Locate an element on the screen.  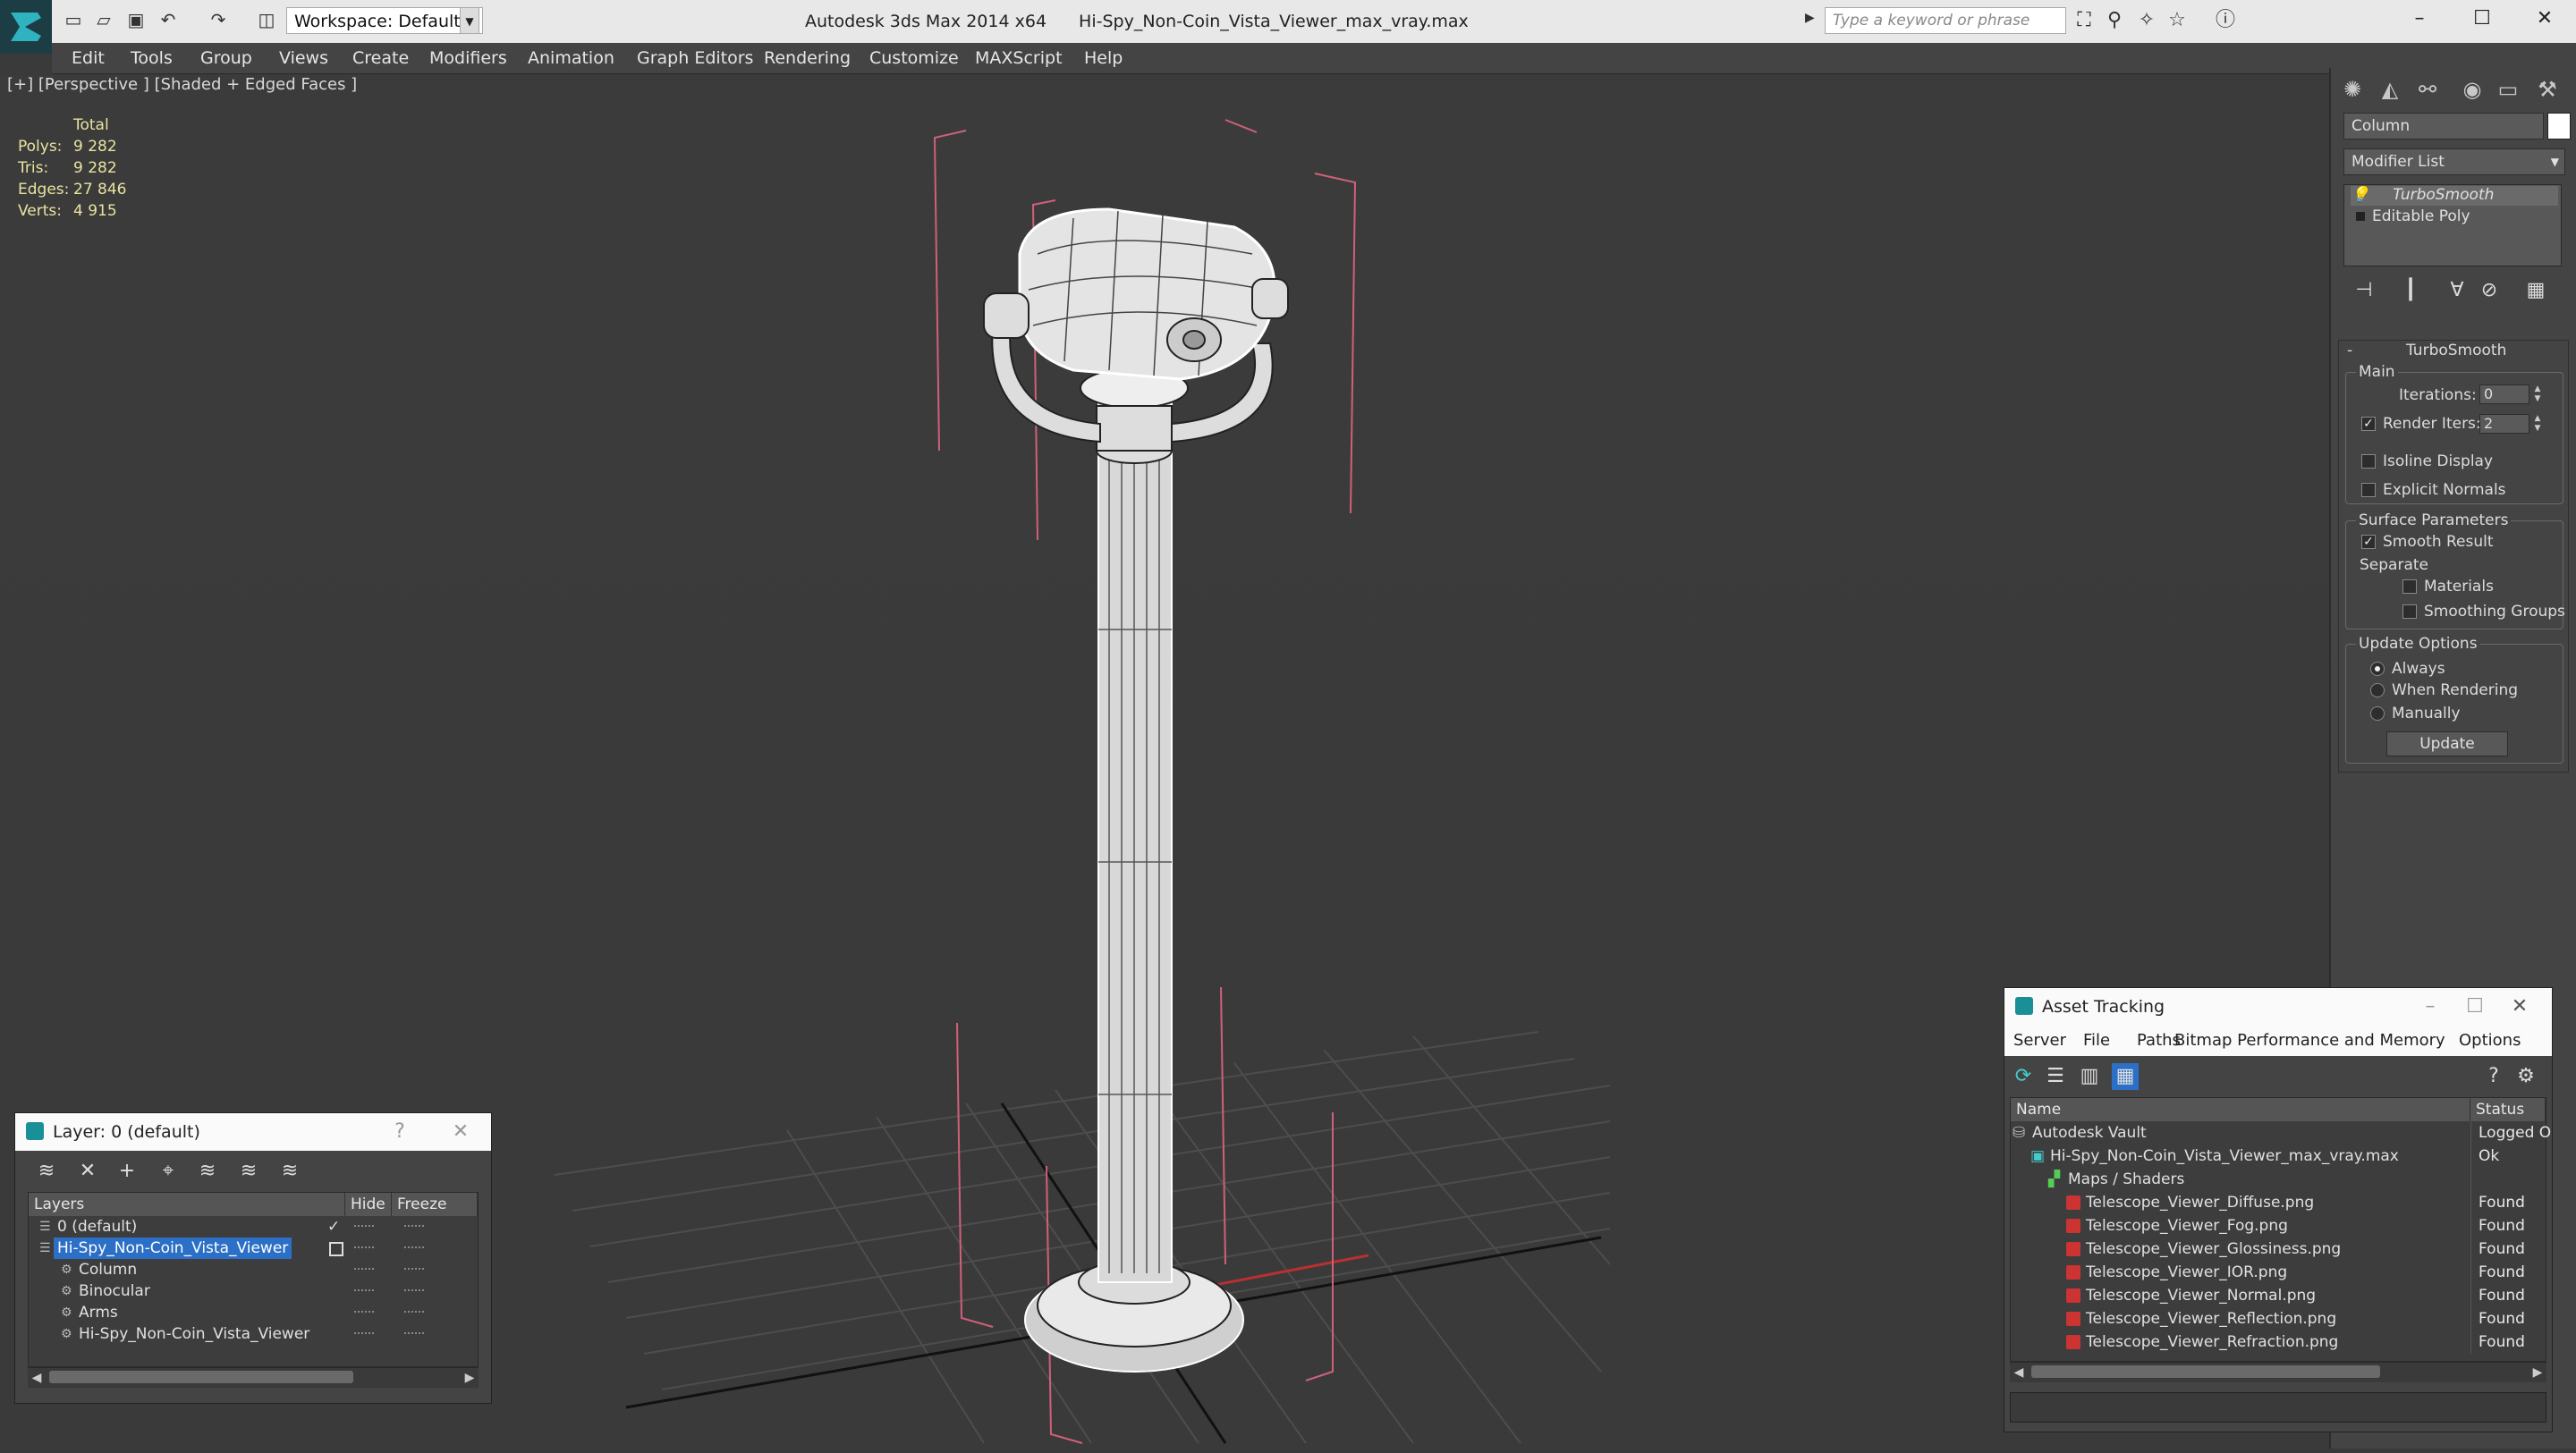
explicit-normals-checkbox is located at coordinates (2368, 490).